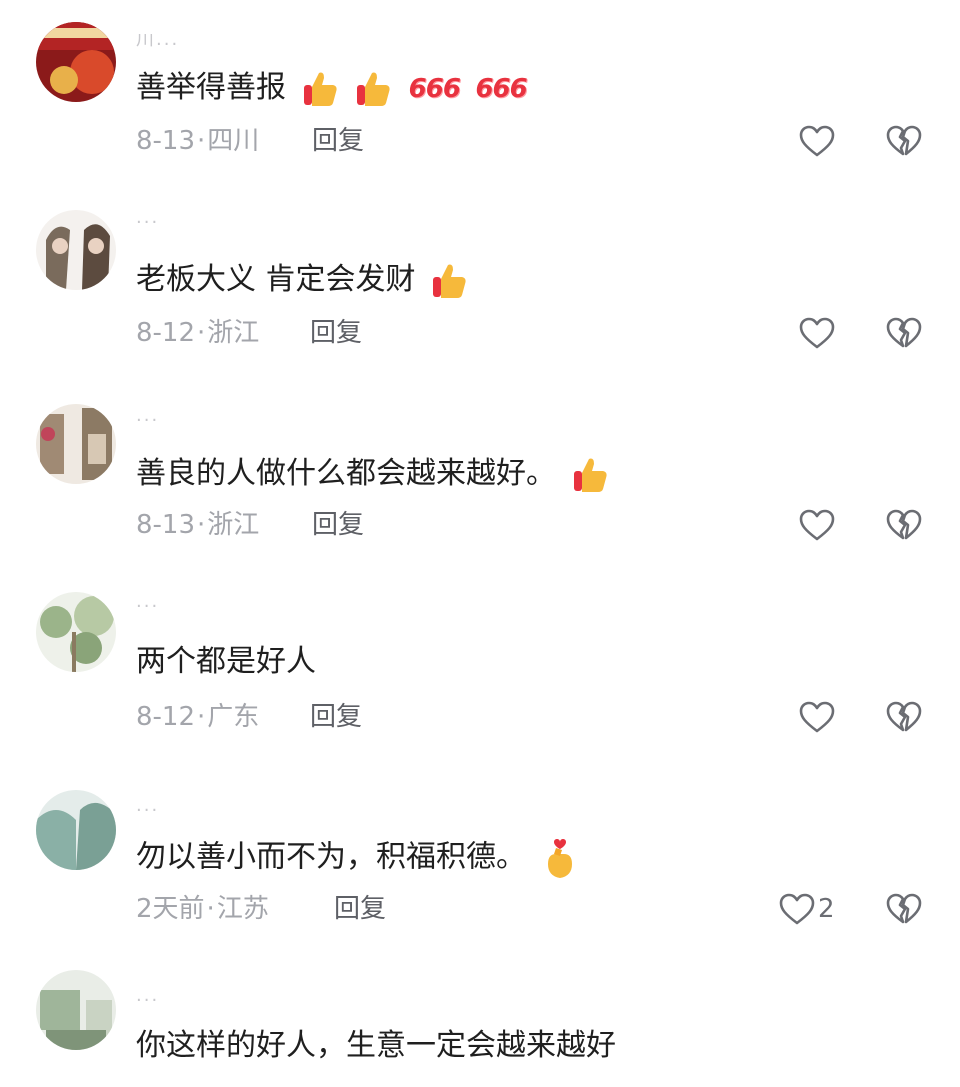  Describe the element at coordinates (346, 473) in the screenshot. I see `comment-text-content: 善良的人做什么都会越来越好。` at that location.